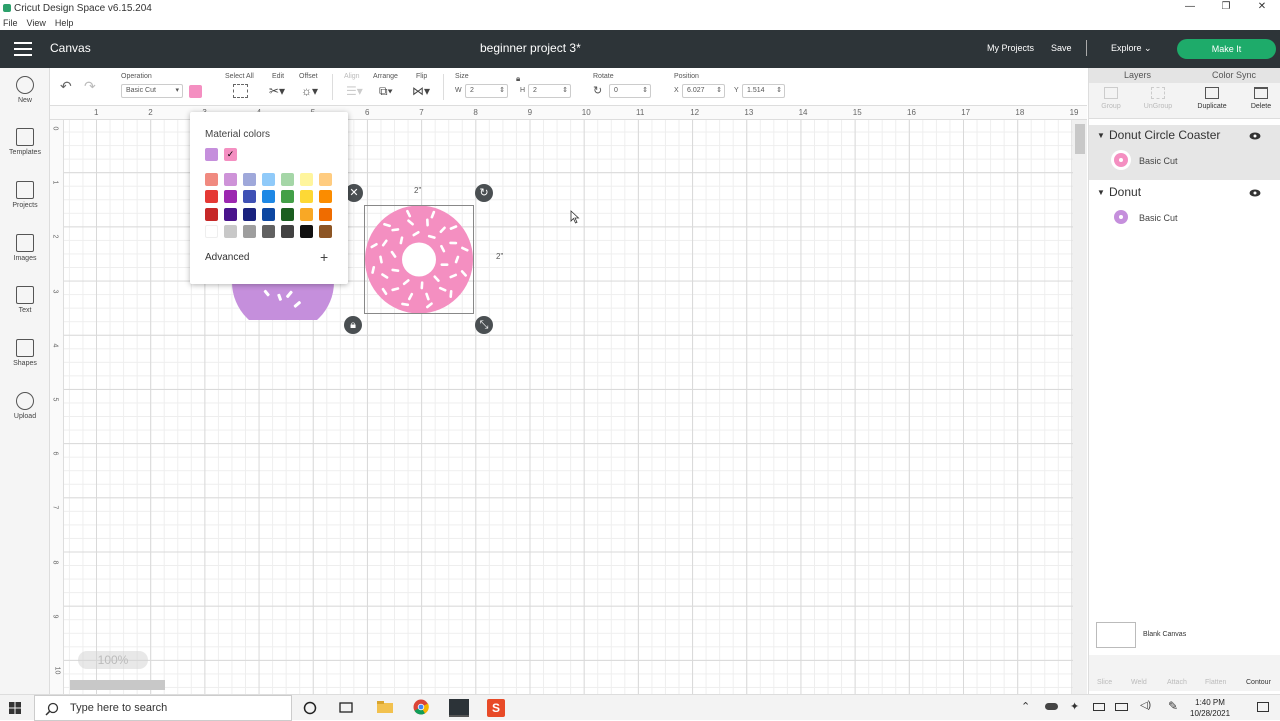  Describe the element at coordinates (1184, 209) in the screenshot. I see `layer-group-donut: ▼ Donut Basic Cut` at that location.